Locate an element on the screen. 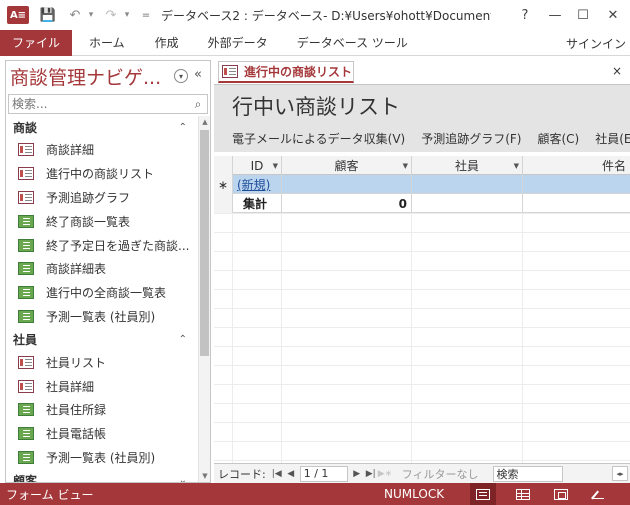 This screenshot has width=630, height=505. nav-scrollbar: ▲ ▼ is located at coordinates (204, 299).